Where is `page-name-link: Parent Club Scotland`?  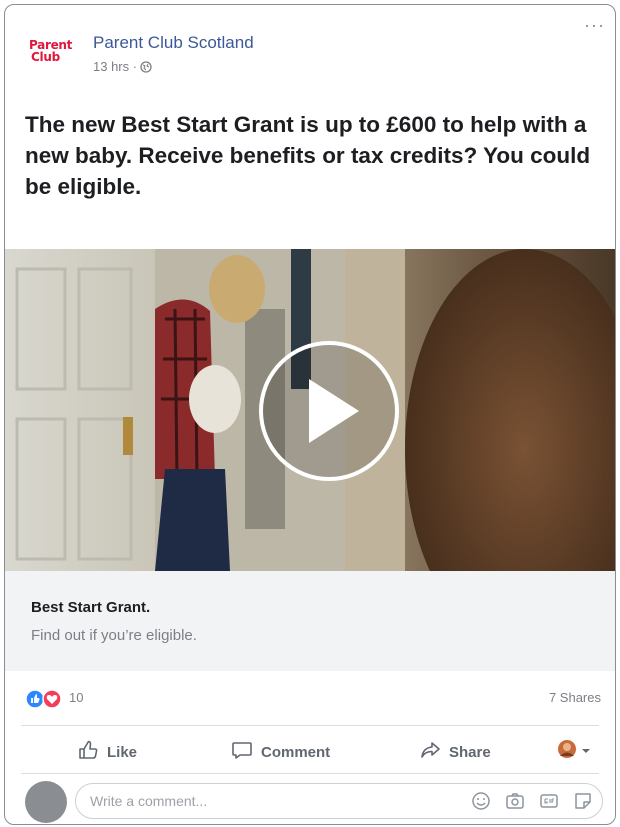
page-name-link: Parent Club Scotland is located at coordinates (173, 43).